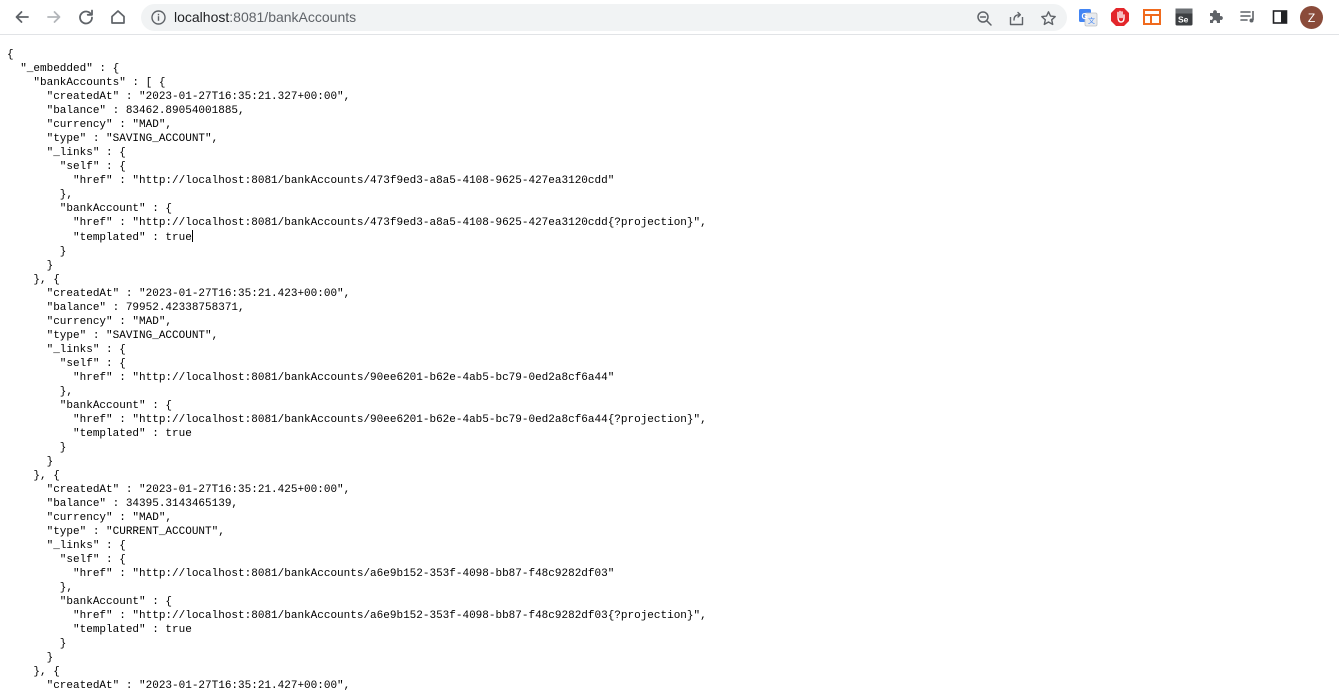 This screenshot has height=693, width=1339. I want to click on home-icon, so click(118, 17).